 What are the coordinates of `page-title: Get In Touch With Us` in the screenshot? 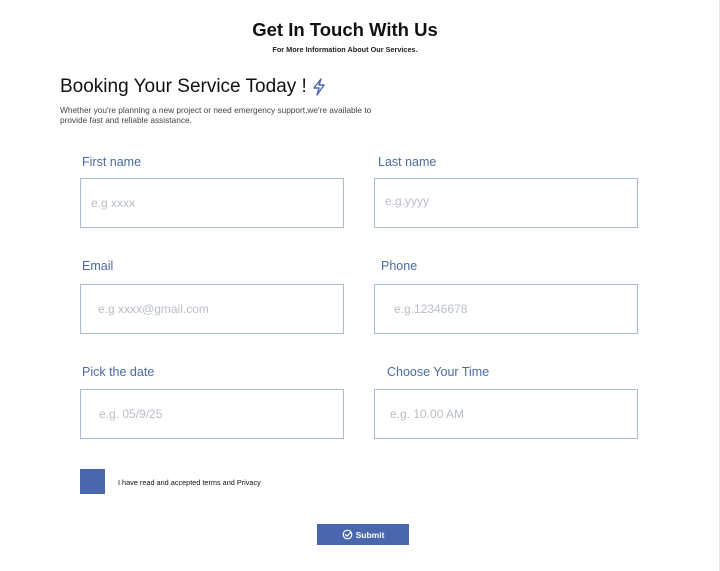 It's located at (345, 29).